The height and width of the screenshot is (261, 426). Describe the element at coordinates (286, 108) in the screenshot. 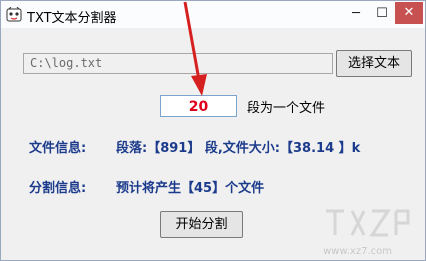

I see `segment-count-label: 段为一个文件` at that location.